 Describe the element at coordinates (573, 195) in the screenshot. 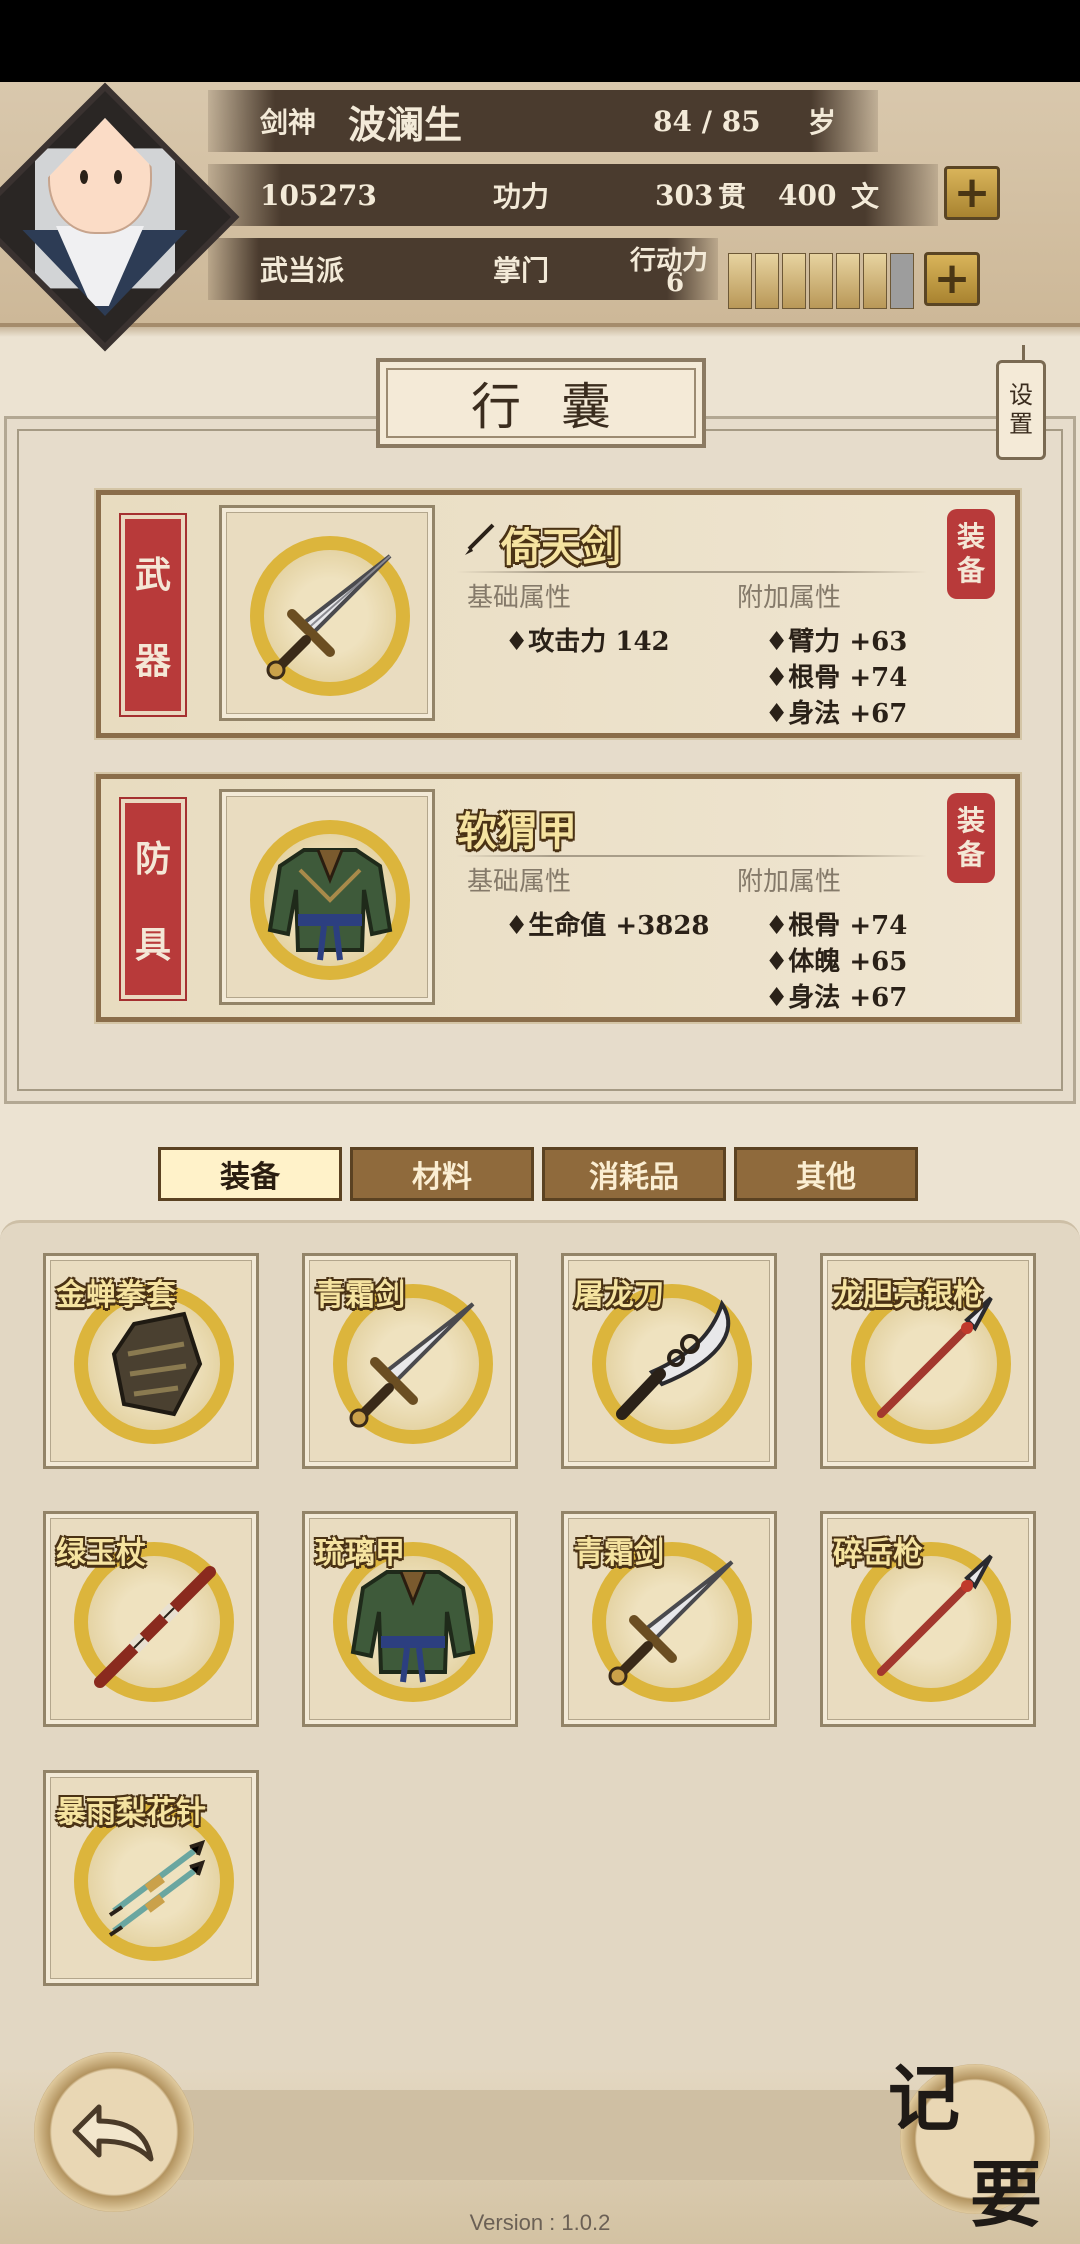

I see `stats-band: 105273 功力 303 贯 400 文` at that location.